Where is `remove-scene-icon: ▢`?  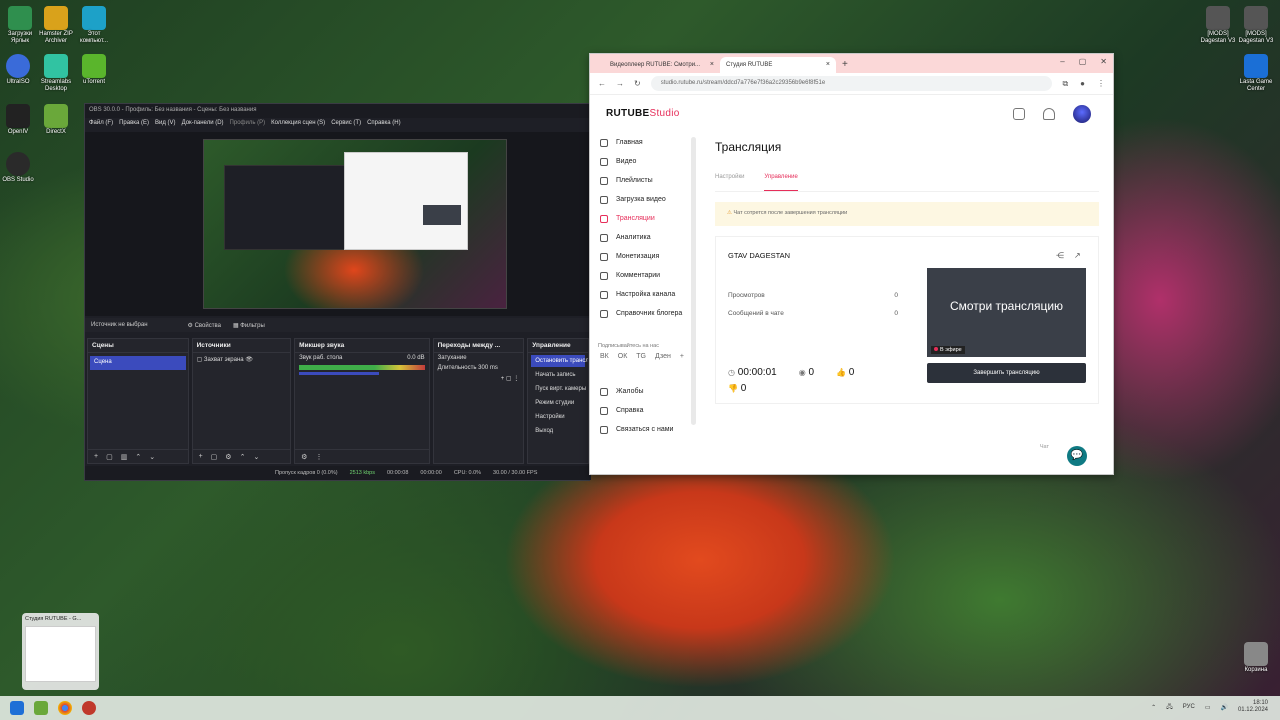 remove-scene-icon: ▢ is located at coordinates (109, 457).